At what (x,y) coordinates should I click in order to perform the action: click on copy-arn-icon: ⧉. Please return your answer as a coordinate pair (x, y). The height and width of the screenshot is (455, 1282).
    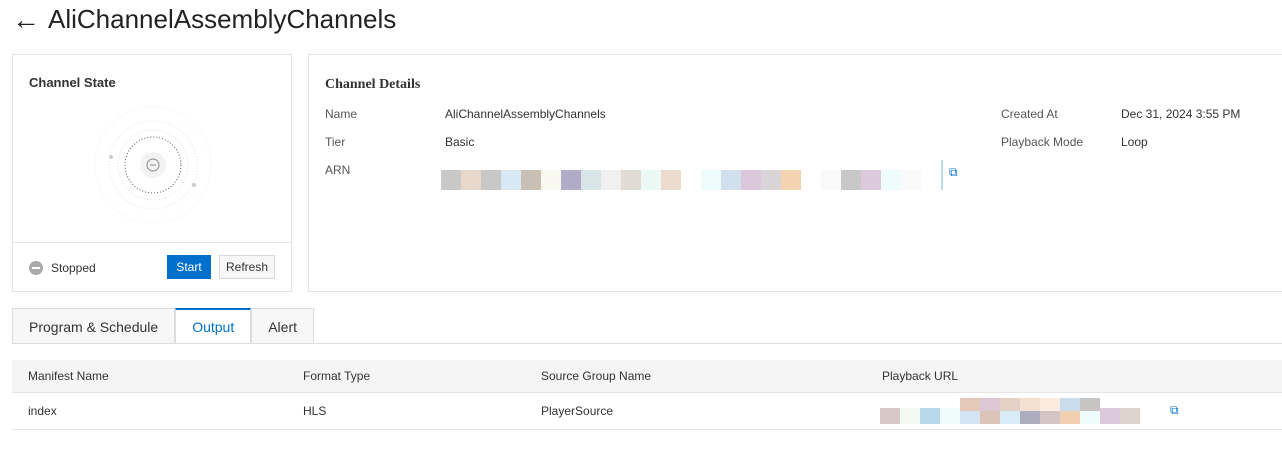
    Looking at the image, I should click on (953, 172).